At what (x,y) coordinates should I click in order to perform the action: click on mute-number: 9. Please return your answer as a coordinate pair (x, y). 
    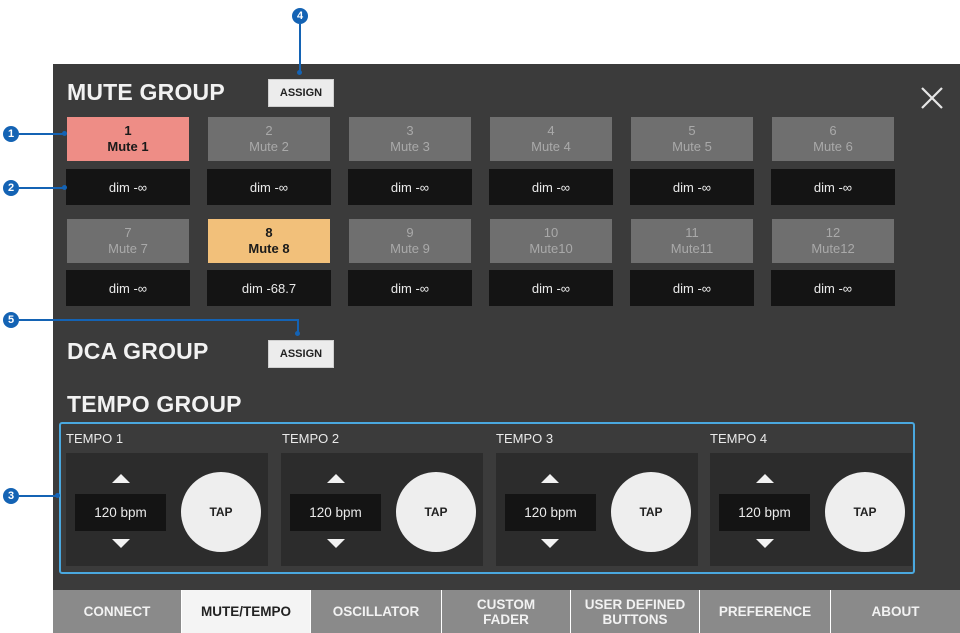
    Looking at the image, I should click on (410, 232).